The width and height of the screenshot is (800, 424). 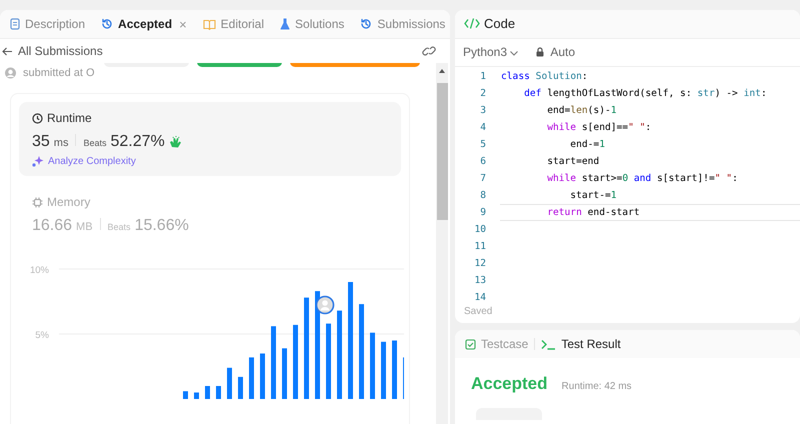 What do you see at coordinates (479, 229) in the screenshot?
I see `line-number: 10` at bounding box center [479, 229].